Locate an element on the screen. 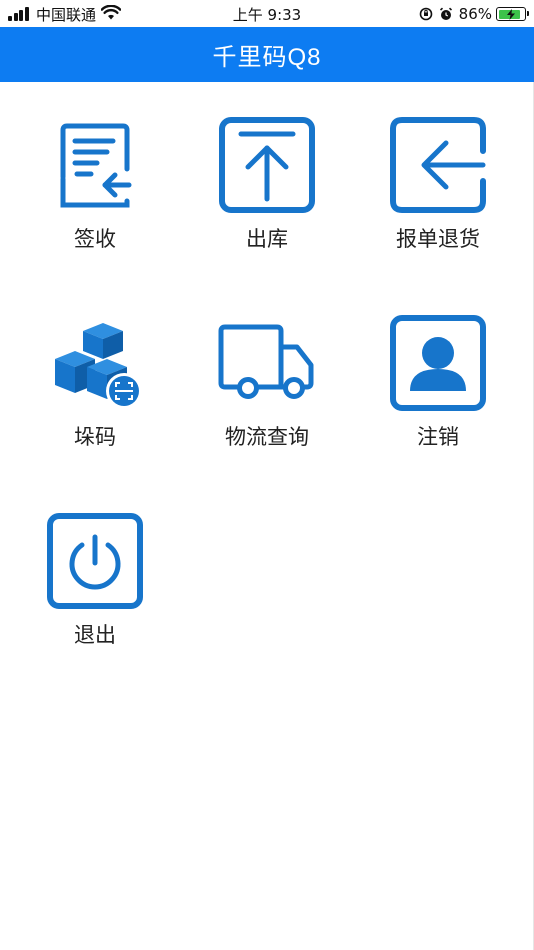 This screenshot has height=950, width=534. menu-item-sign-receive: 签收 is located at coordinates (95, 195).